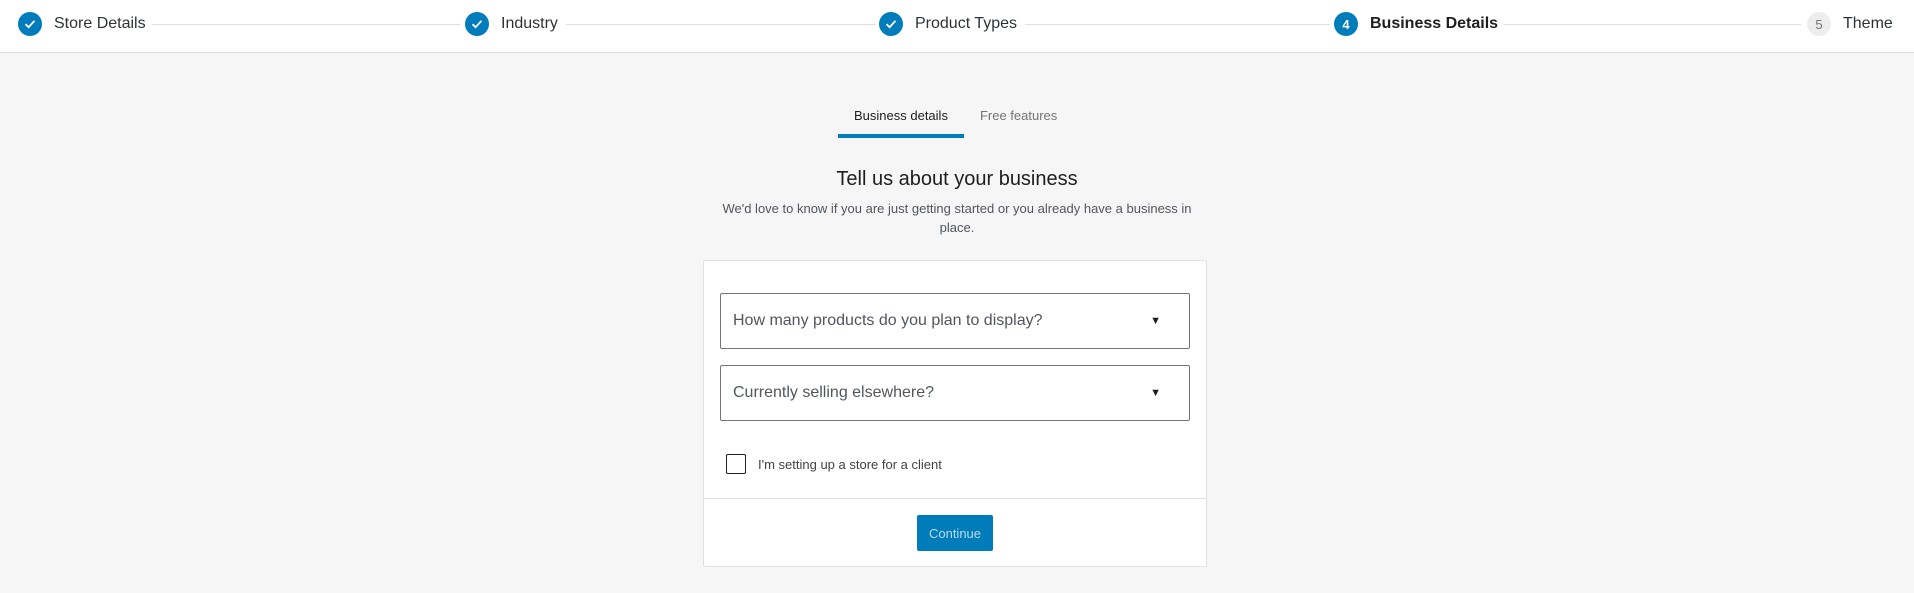 The width and height of the screenshot is (1914, 593). Describe the element at coordinates (1434, 23) in the screenshot. I see `step-label: Business Details` at that location.